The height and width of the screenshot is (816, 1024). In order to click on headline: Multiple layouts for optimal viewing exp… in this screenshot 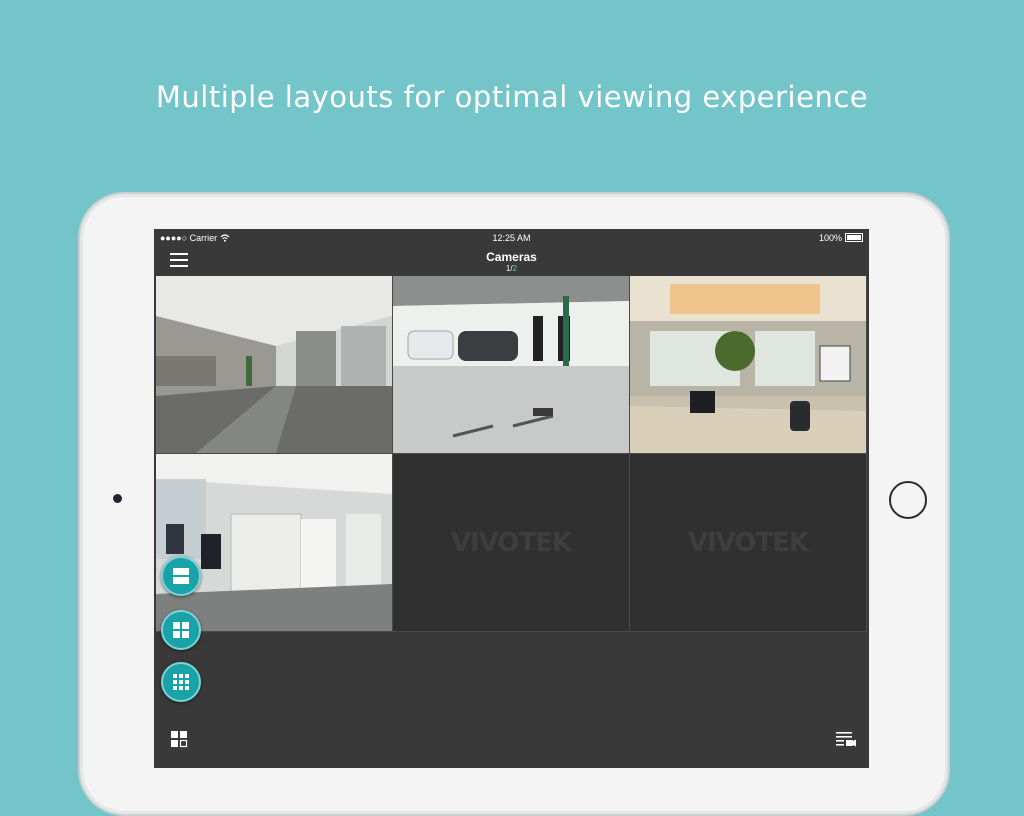, I will do `click(512, 97)`.